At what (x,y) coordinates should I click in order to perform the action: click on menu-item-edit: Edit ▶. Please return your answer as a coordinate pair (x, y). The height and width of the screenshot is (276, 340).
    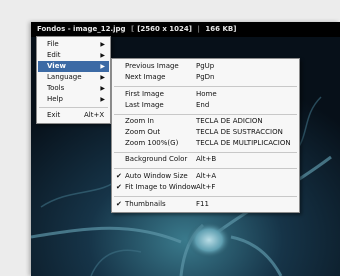
    Looking at the image, I should click on (73, 55).